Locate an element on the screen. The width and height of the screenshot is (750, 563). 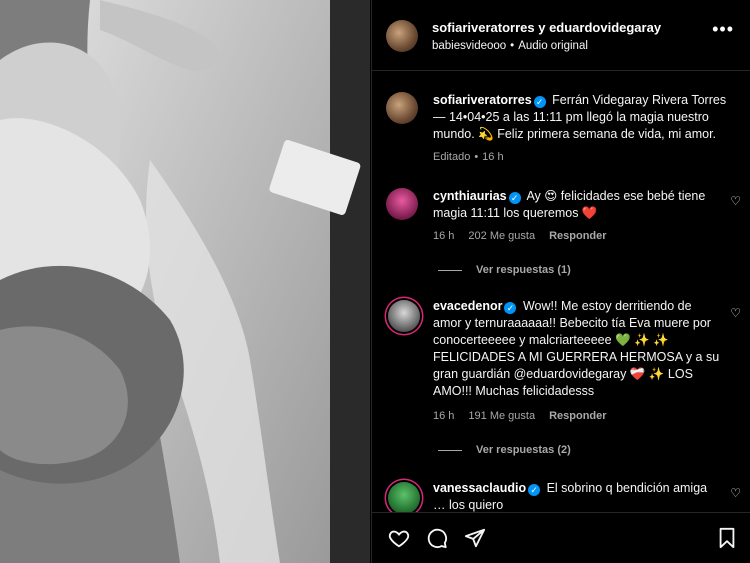
heart-icon is located at coordinates (399, 538).